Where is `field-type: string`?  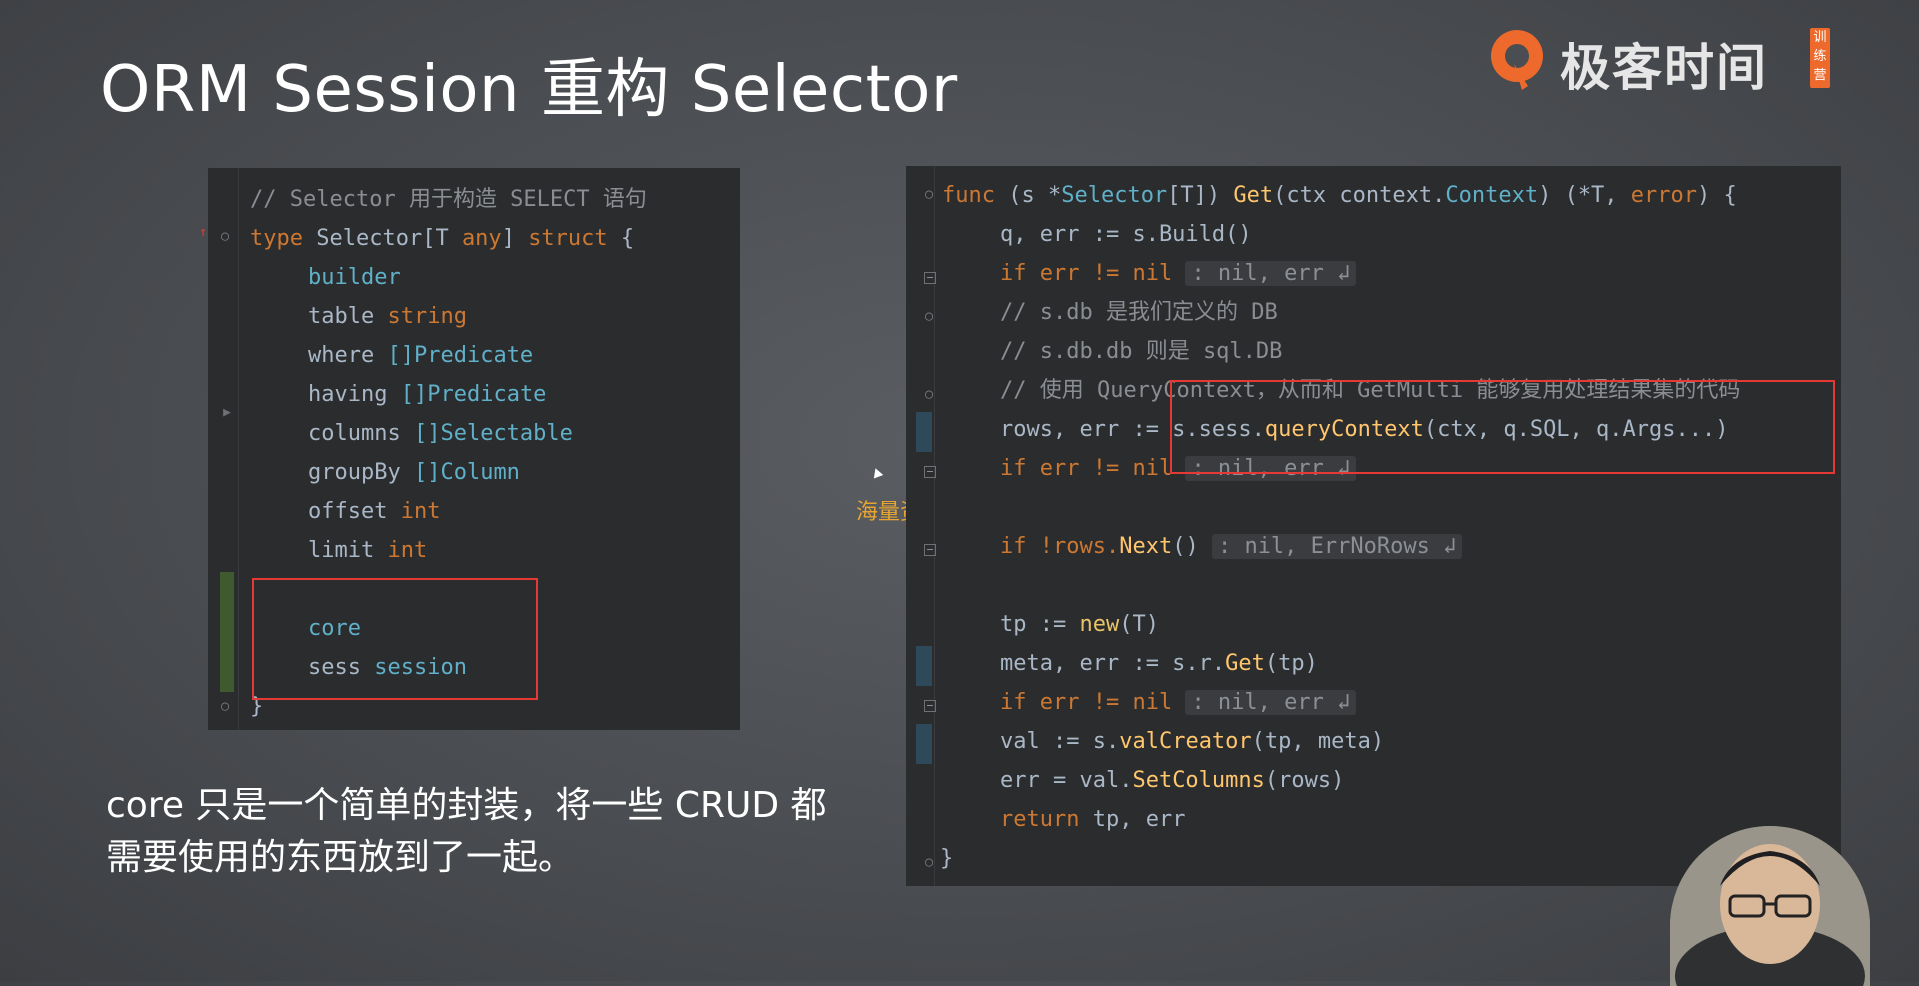
field-type: string is located at coordinates (427, 316).